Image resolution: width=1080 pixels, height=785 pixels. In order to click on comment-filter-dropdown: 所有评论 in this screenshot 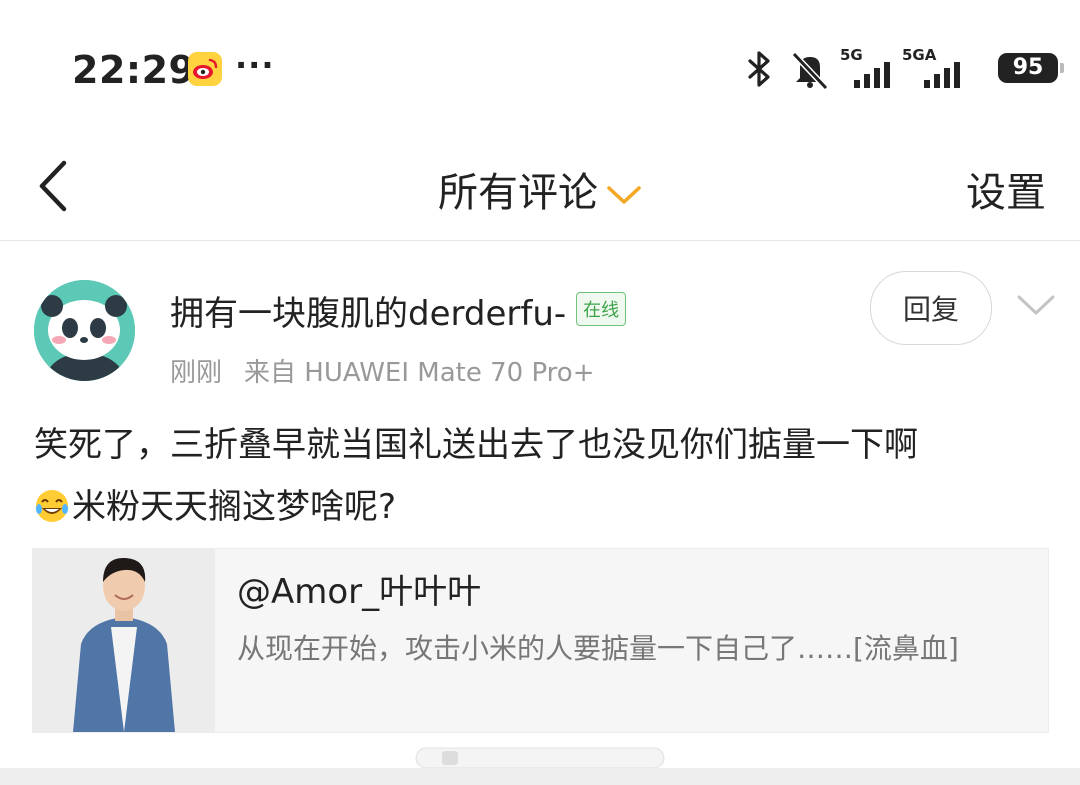, I will do `click(540, 189)`.